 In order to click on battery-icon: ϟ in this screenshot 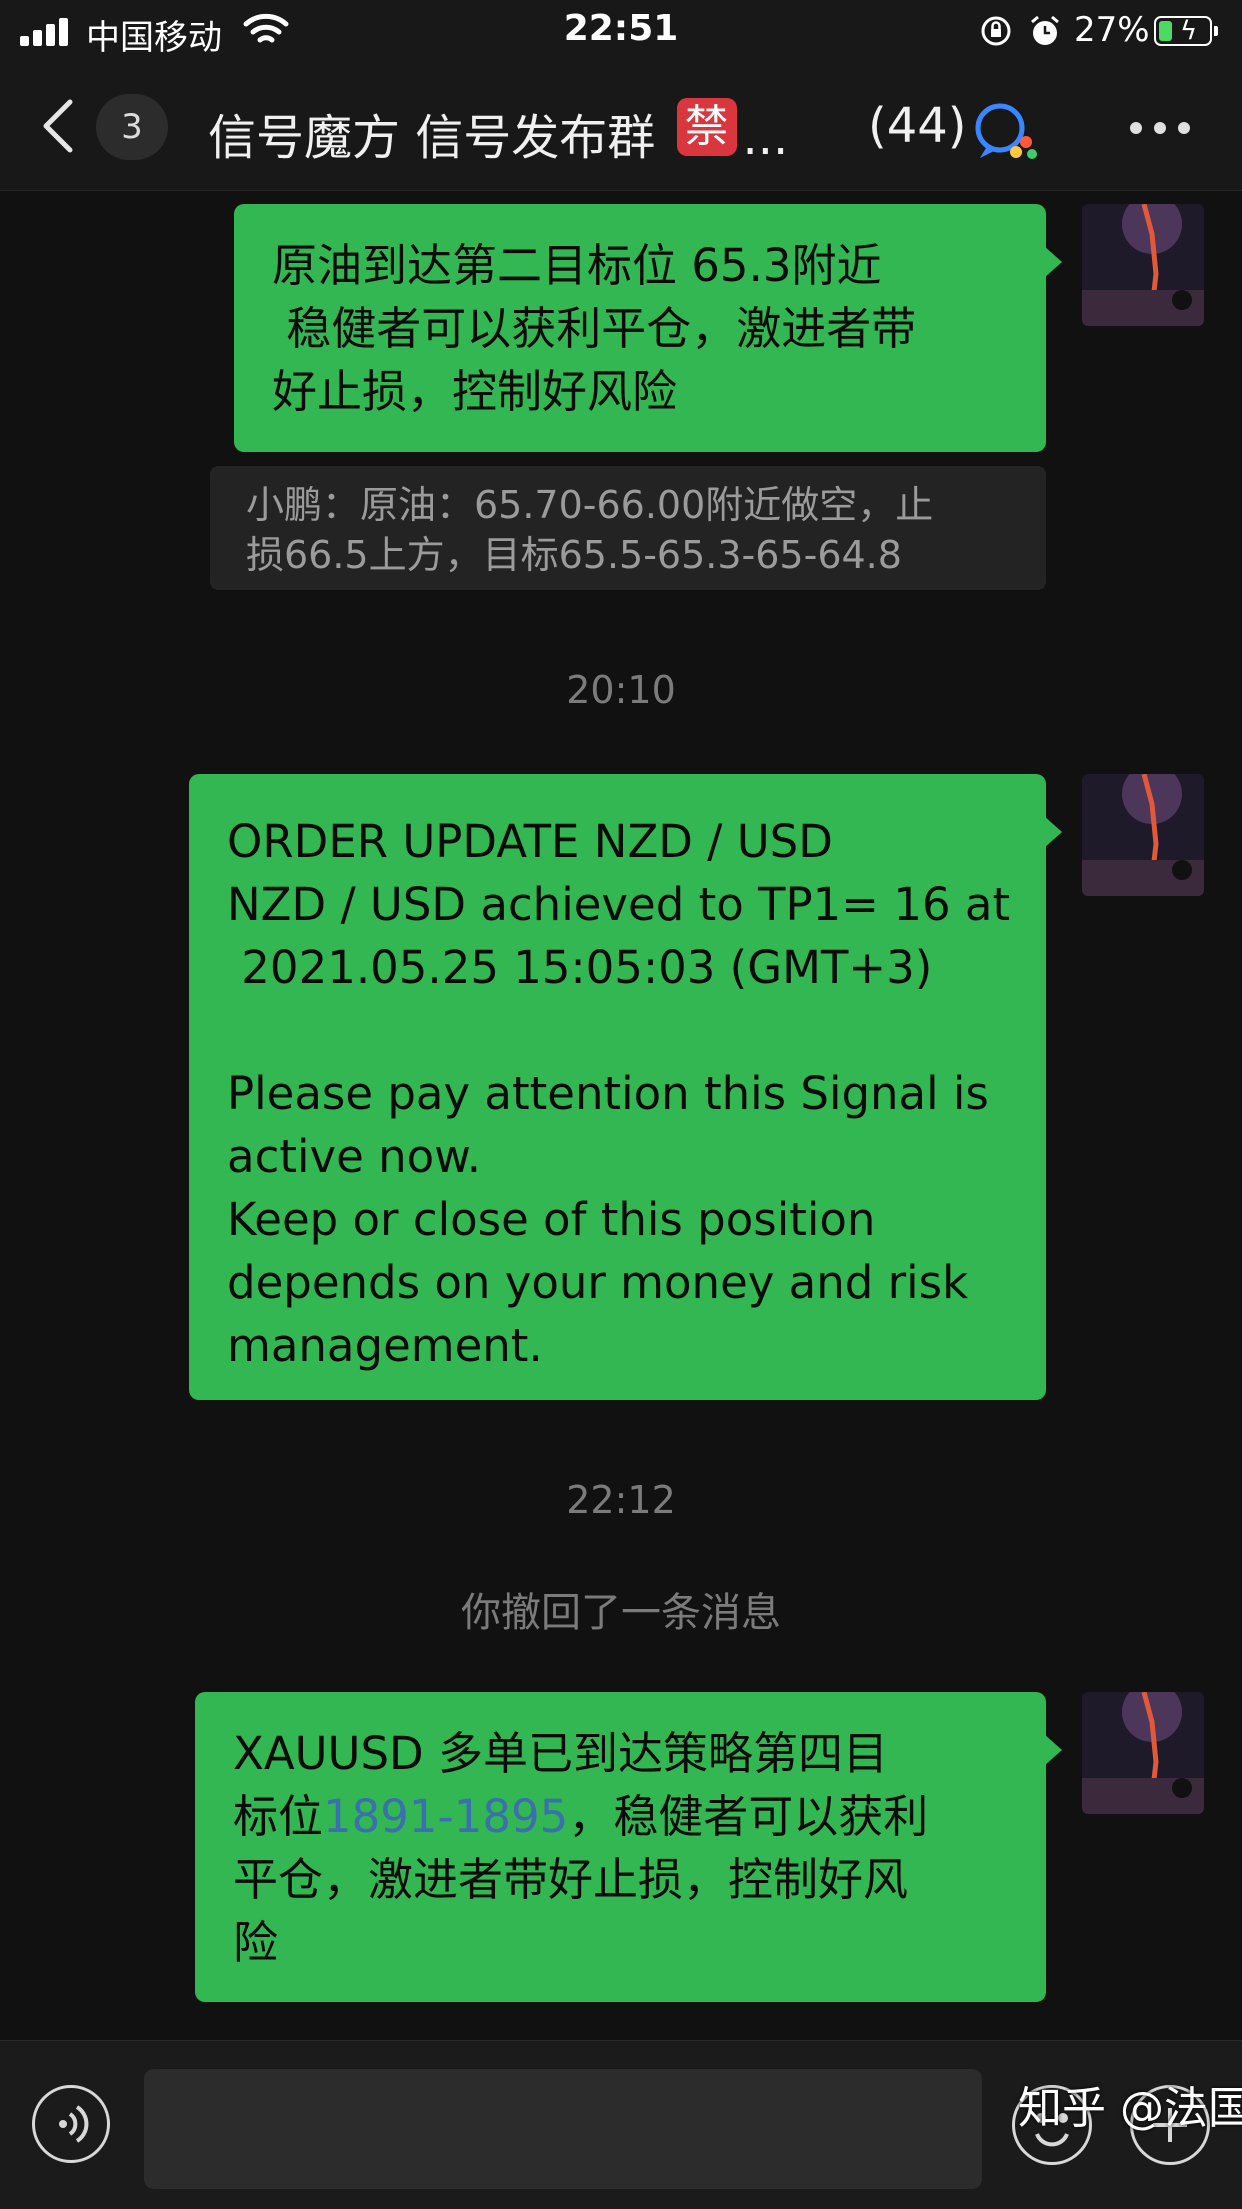, I will do `click(1186, 31)`.